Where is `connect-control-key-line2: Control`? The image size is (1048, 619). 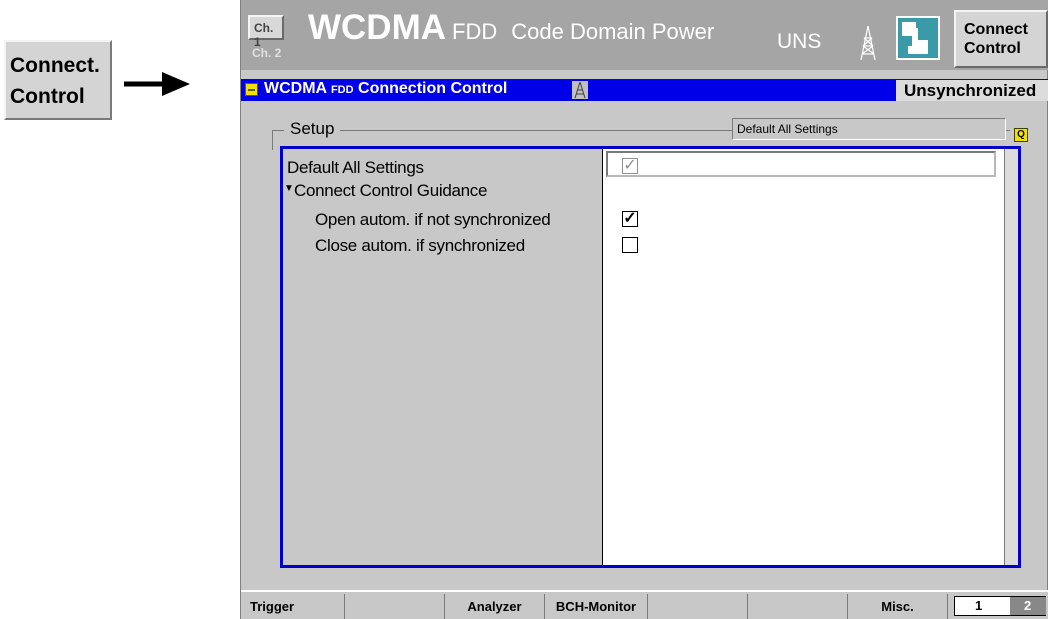 connect-control-key-line2: Control is located at coordinates (47, 96).